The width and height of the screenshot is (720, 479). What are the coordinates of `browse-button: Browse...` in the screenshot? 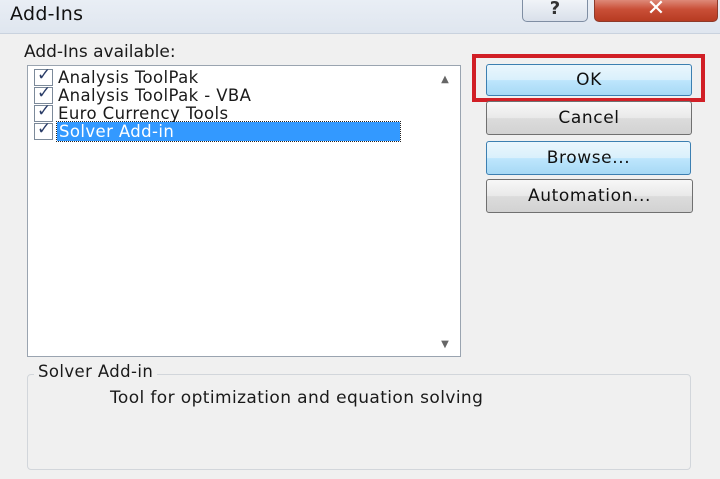 It's located at (588, 158).